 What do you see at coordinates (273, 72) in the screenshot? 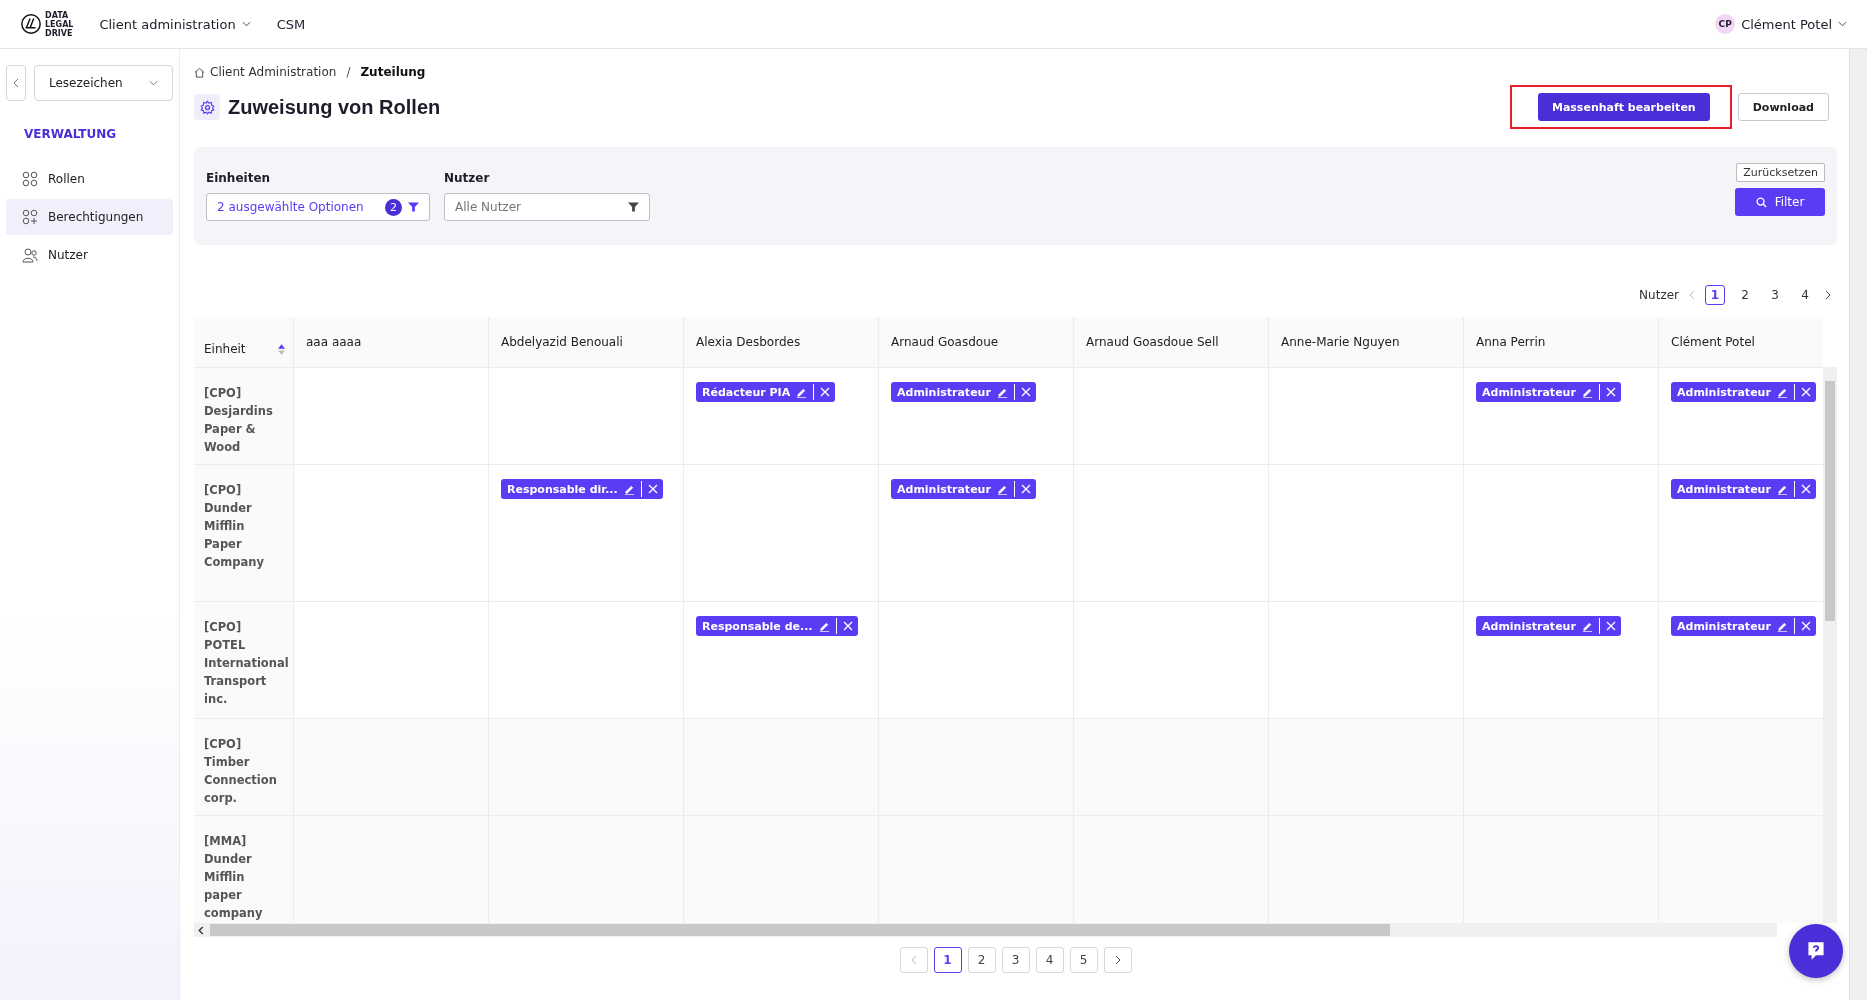
I see `breadcrumb-link: Client Administration` at bounding box center [273, 72].